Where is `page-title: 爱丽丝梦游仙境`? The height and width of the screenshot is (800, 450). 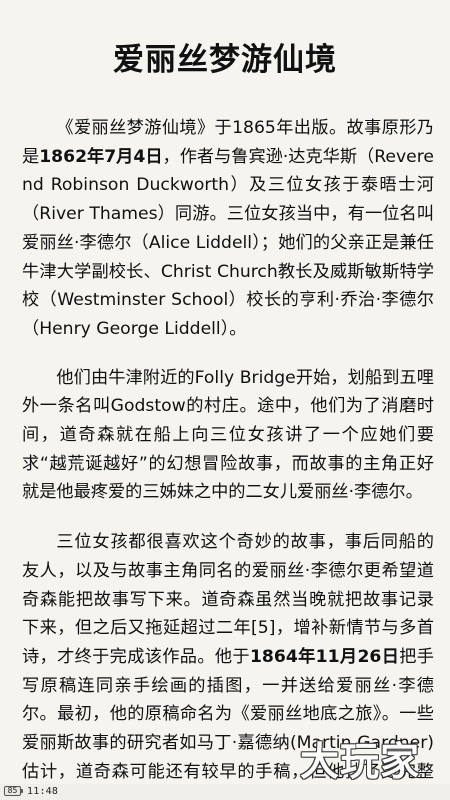 page-title: 爱丽丝梦游仙境 is located at coordinates (225, 60).